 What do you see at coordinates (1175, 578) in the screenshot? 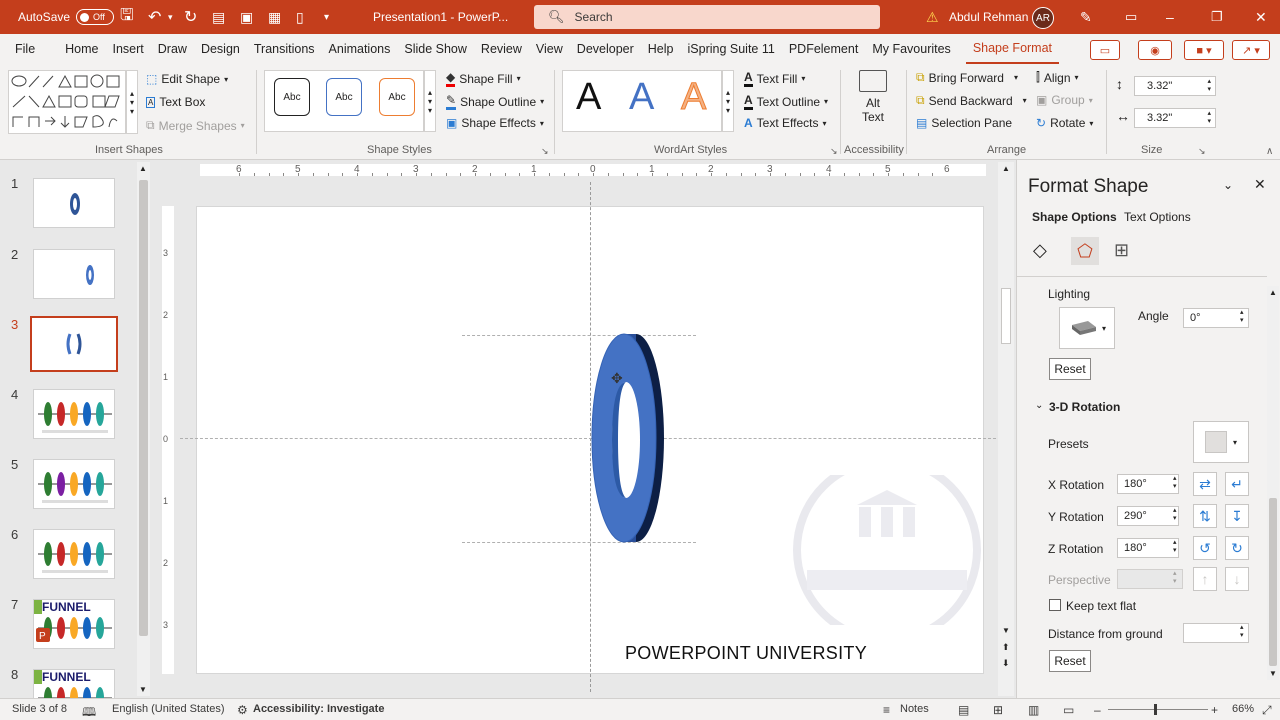
I see `perspective-spinner-icon: ▴ ▾` at bounding box center [1175, 578].